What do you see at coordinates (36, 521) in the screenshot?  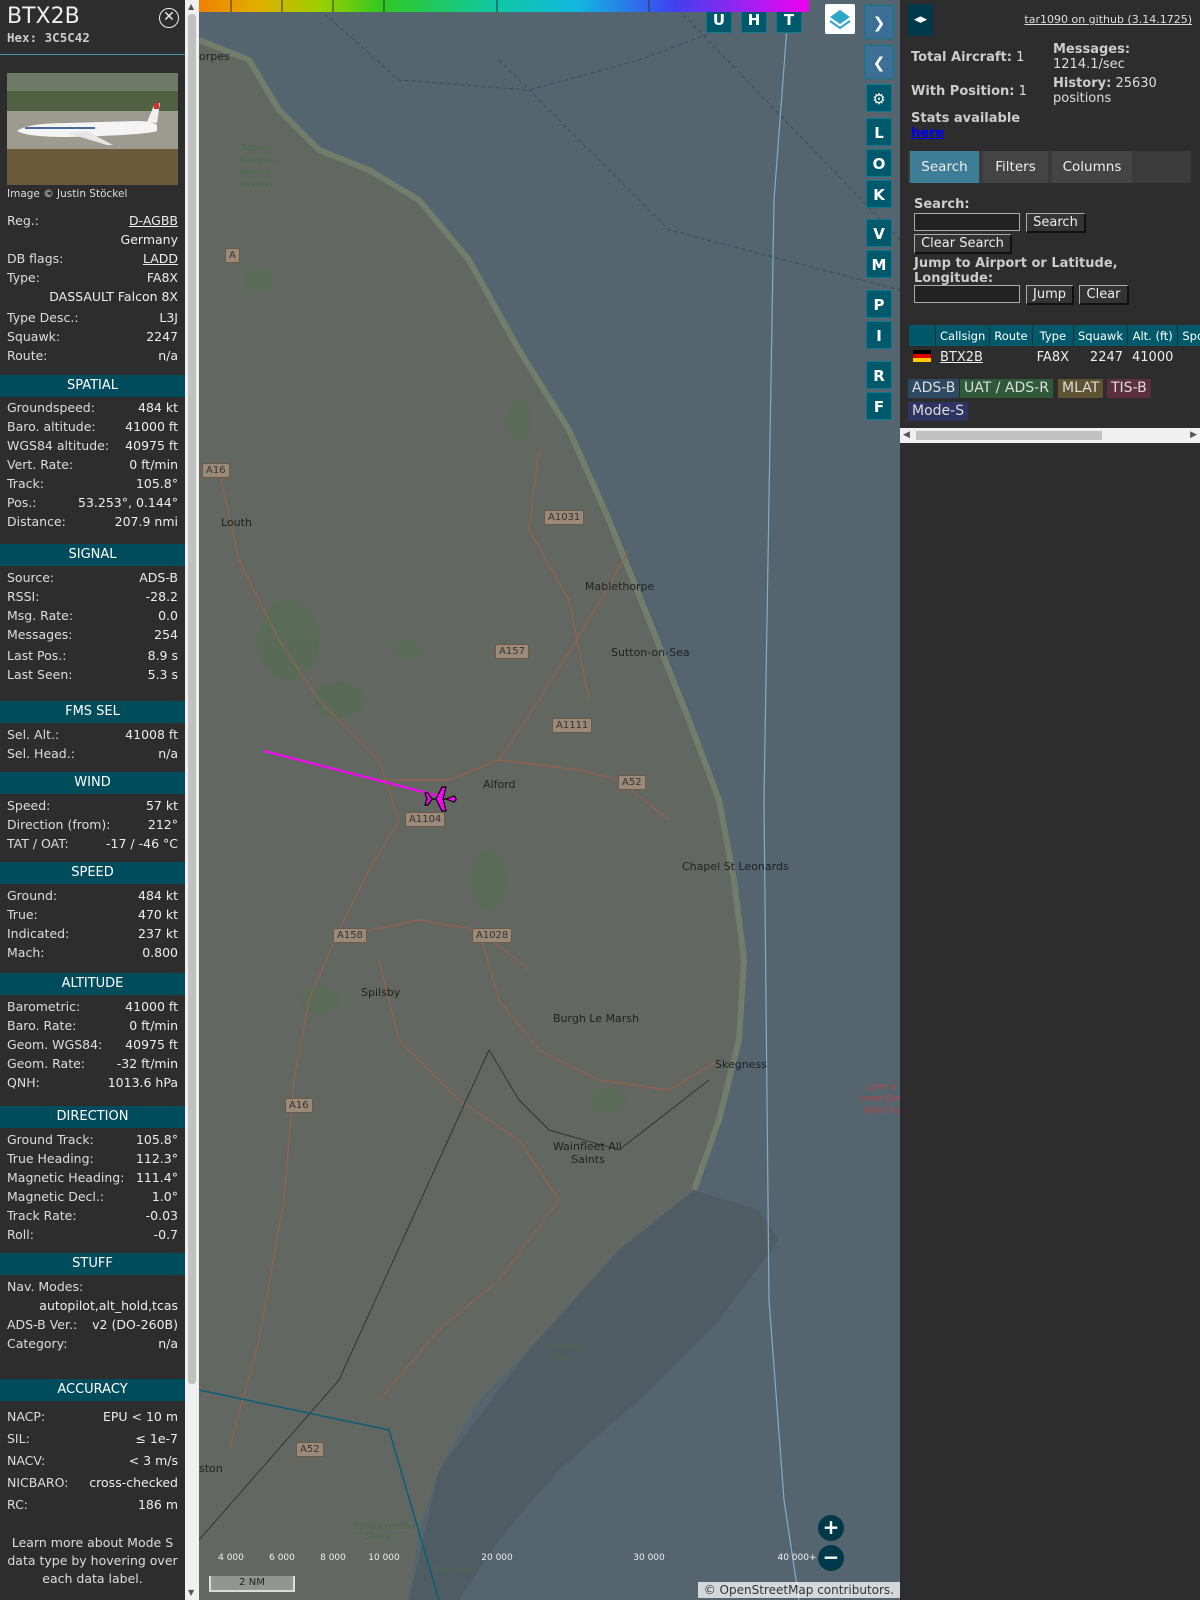 I see `info-row-label: Distance:` at bounding box center [36, 521].